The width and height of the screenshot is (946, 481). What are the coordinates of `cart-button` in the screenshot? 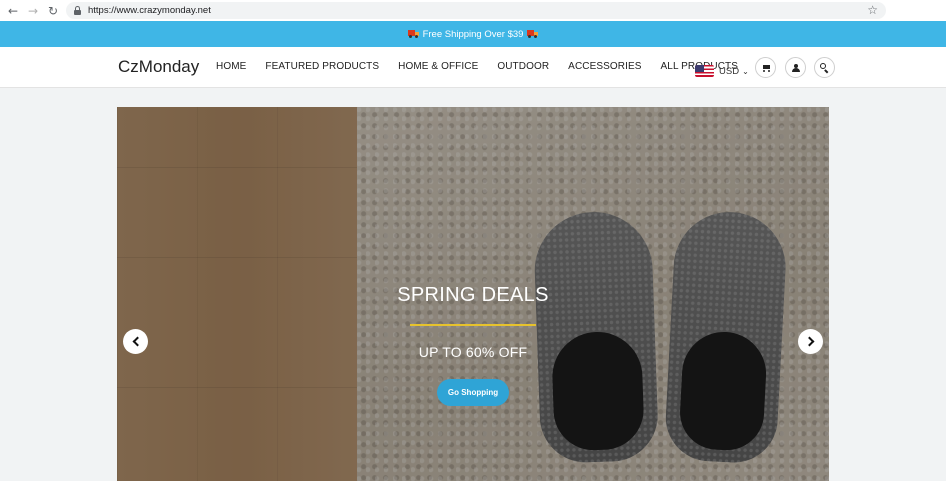 It's located at (765, 67).